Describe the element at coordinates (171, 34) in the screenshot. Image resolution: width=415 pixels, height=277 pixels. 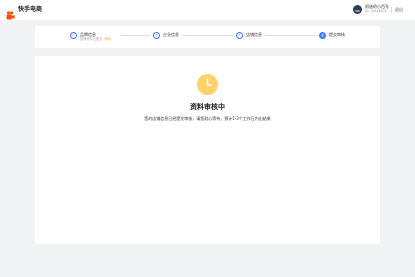
I see `step-label: 企业信息` at that location.